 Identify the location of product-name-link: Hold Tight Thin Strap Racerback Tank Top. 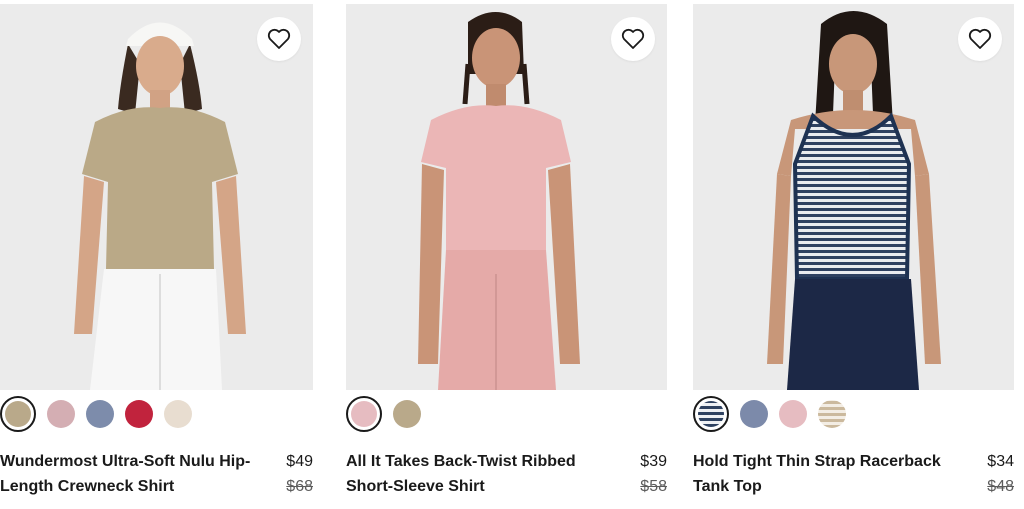
(827, 474).